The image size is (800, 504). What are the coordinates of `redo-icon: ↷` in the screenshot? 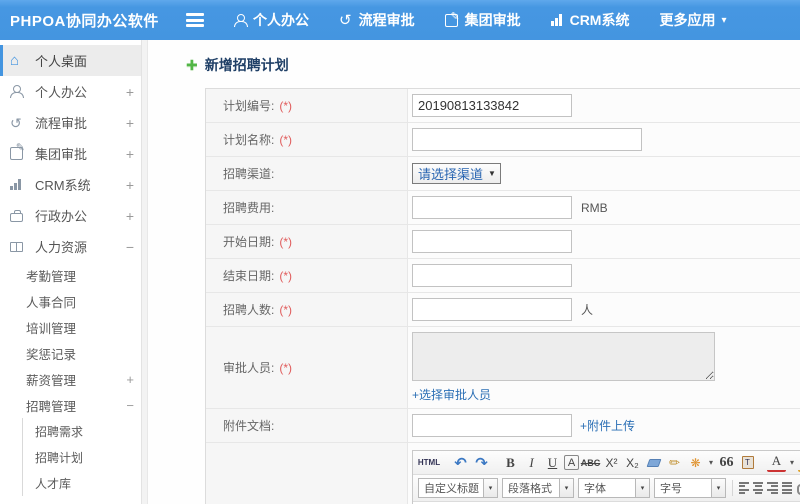 It's located at (481, 462).